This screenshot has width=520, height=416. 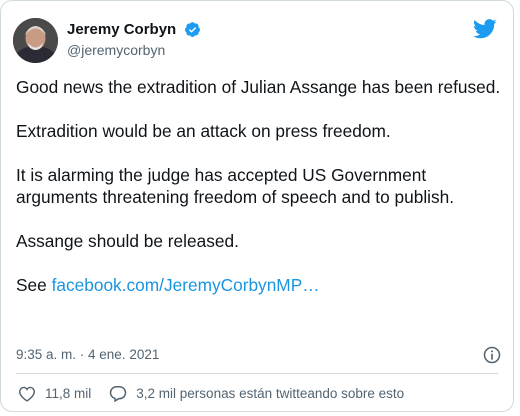 I want to click on author-display-name: Jeremy Corbyn, so click(x=121, y=29).